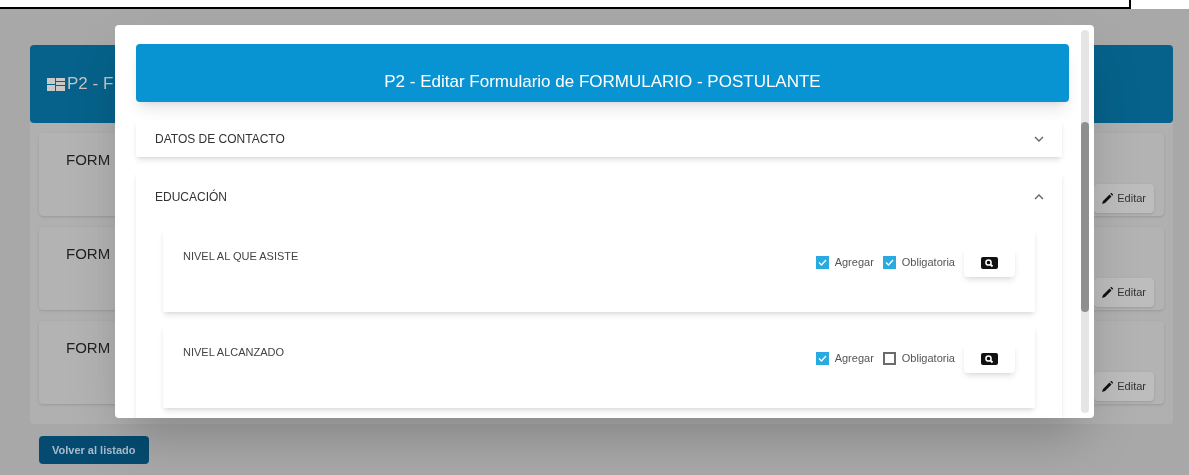  What do you see at coordinates (1039, 197) in the screenshot?
I see `chevron-up-icon` at bounding box center [1039, 197].